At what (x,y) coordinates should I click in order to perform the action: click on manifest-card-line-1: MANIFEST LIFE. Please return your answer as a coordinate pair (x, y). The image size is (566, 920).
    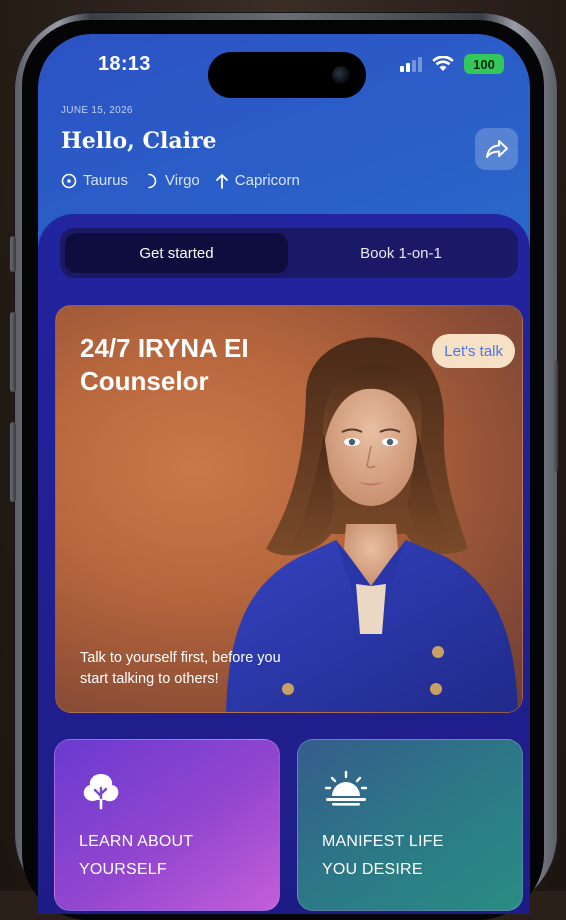
    Looking at the image, I should click on (383, 841).